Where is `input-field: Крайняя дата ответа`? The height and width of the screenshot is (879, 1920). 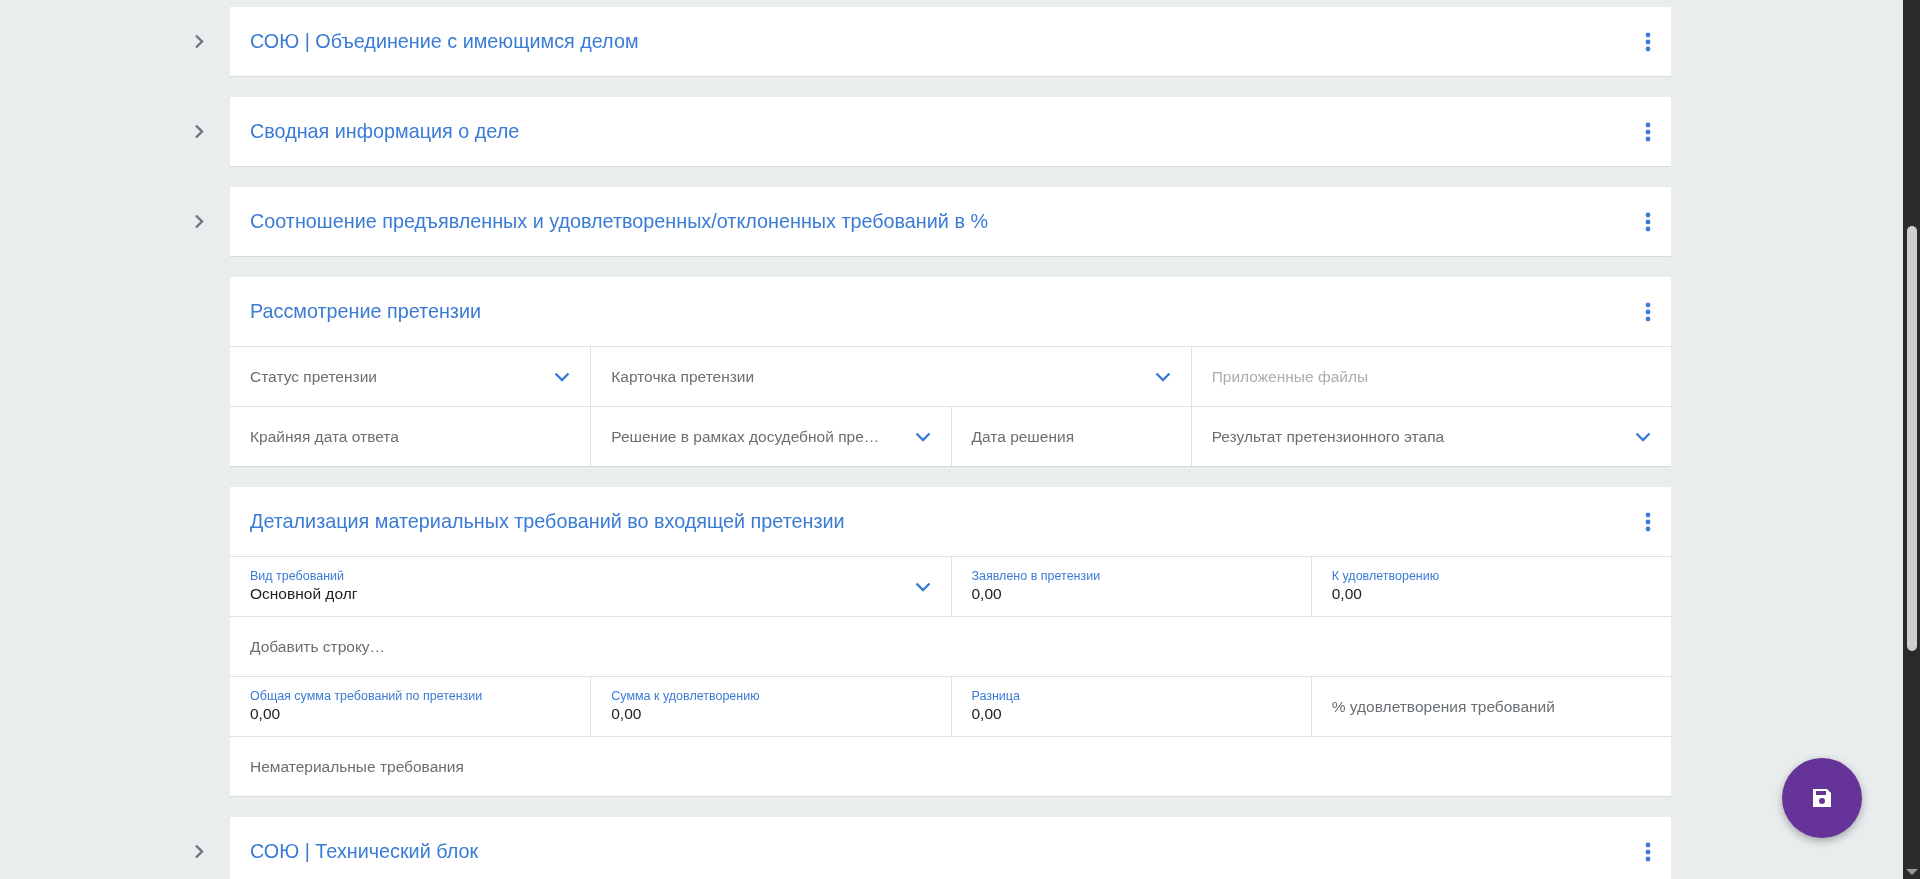 input-field: Крайняя дата ответа is located at coordinates (410, 436).